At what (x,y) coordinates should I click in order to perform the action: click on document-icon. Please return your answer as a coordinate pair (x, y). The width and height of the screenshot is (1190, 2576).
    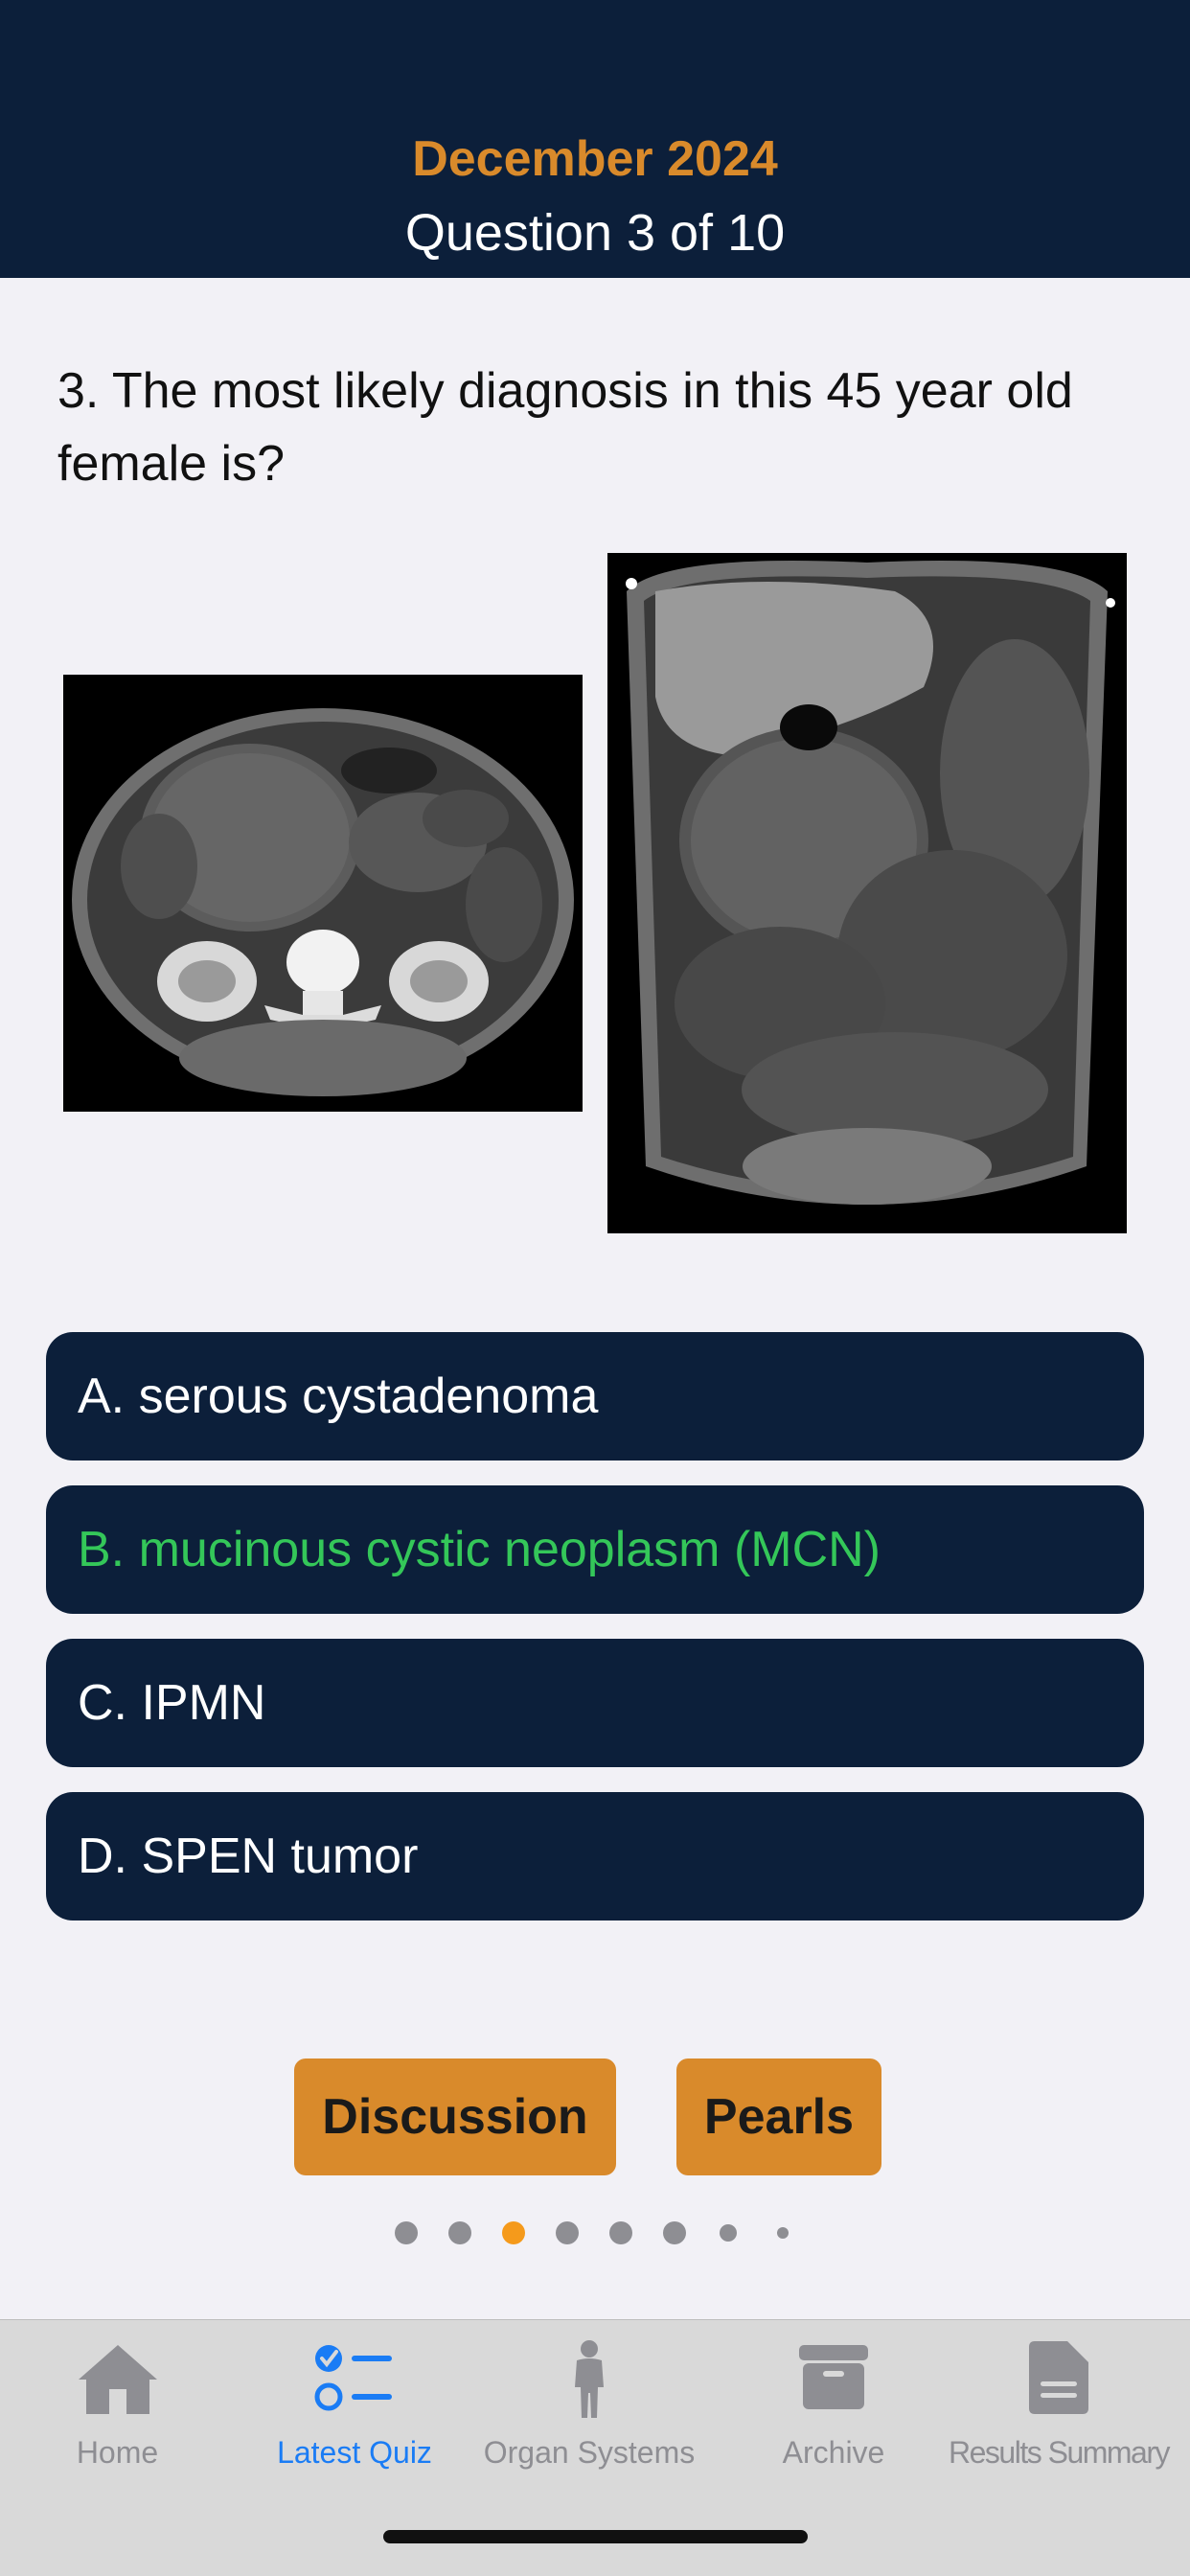
    Looking at the image, I should click on (1059, 2380).